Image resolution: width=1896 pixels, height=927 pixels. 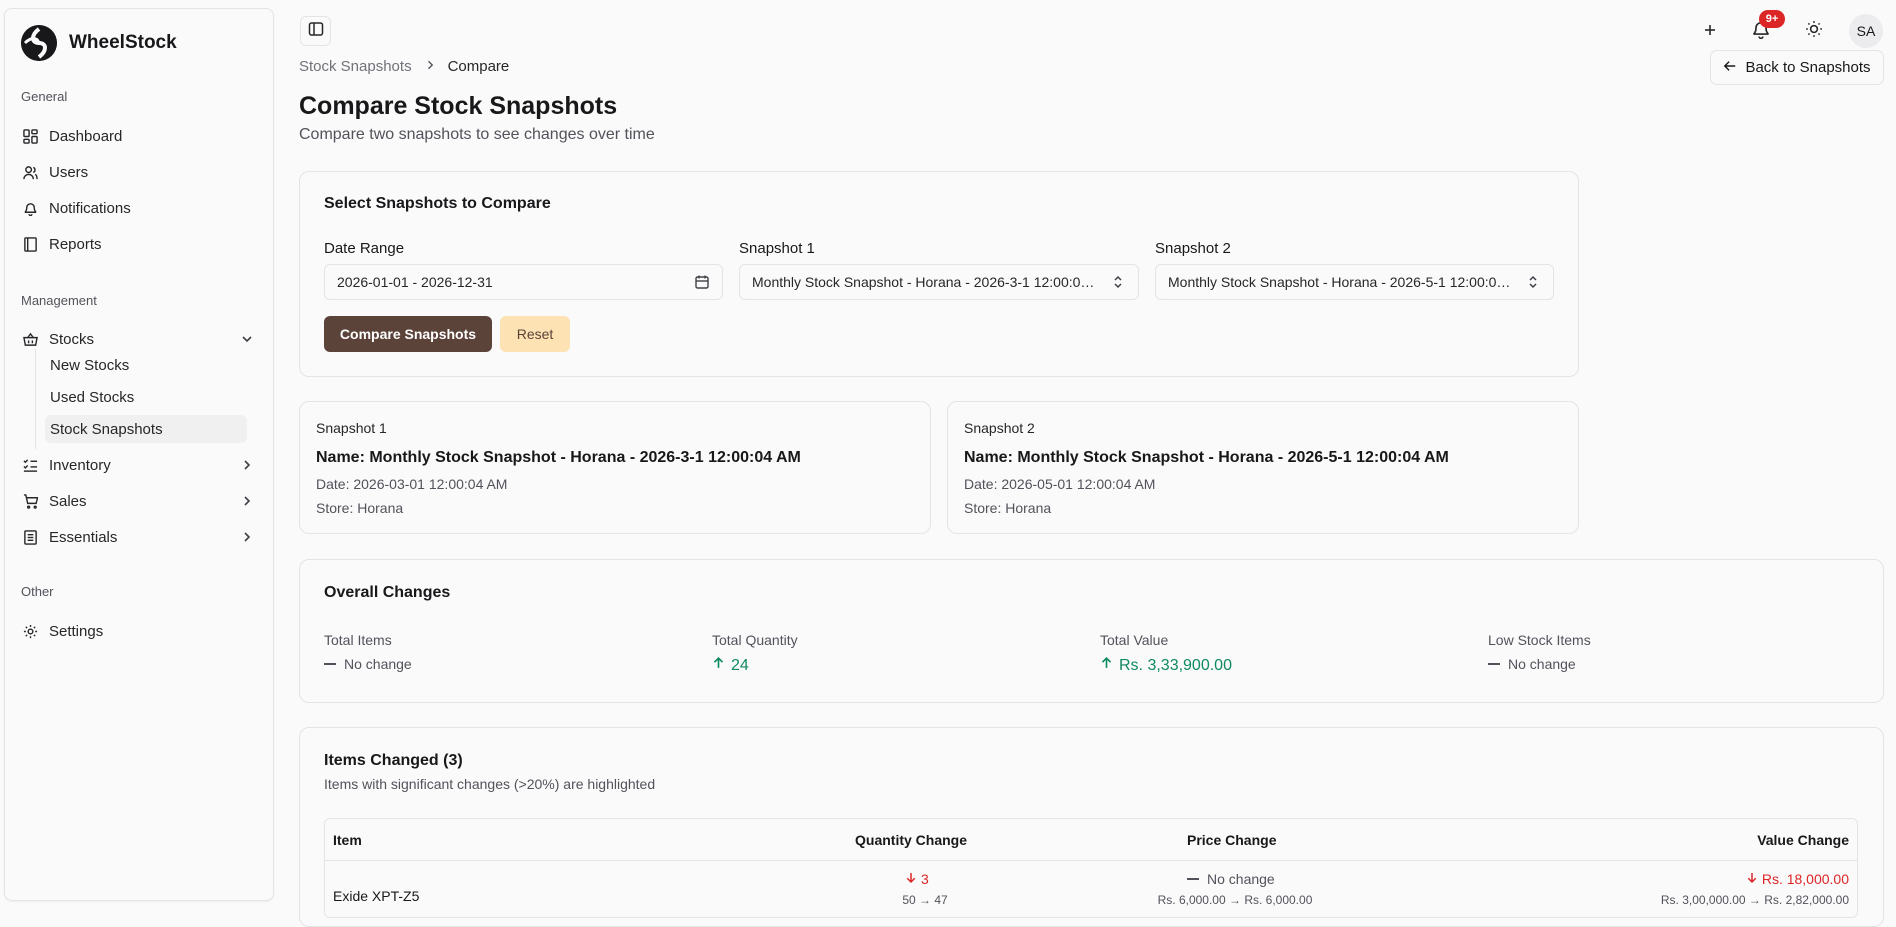 I want to click on notification-count-badge: 9+, so click(x=1772, y=19).